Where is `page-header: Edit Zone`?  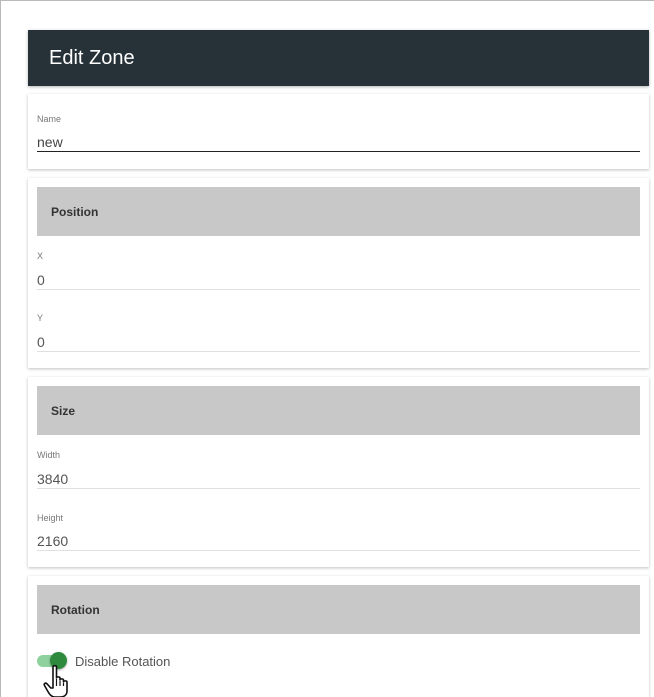 page-header: Edit Zone is located at coordinates (338, 58).